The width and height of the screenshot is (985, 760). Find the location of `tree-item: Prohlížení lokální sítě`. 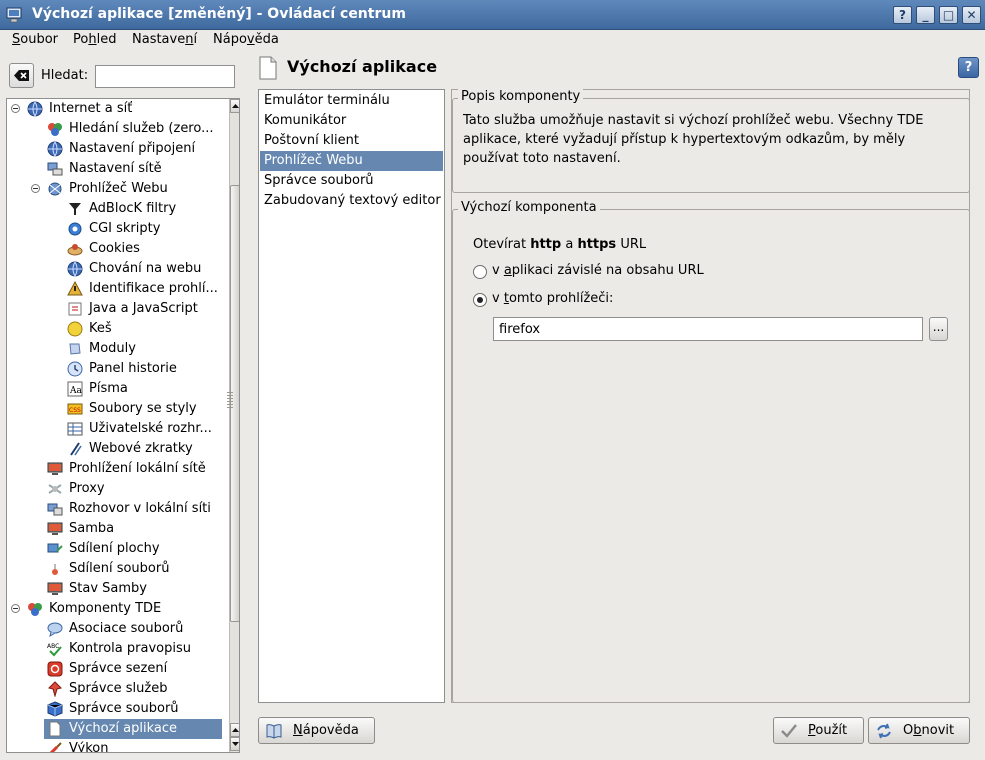

tree-item: Prohlížení lokální sítě is located at coordinates (114, 469).